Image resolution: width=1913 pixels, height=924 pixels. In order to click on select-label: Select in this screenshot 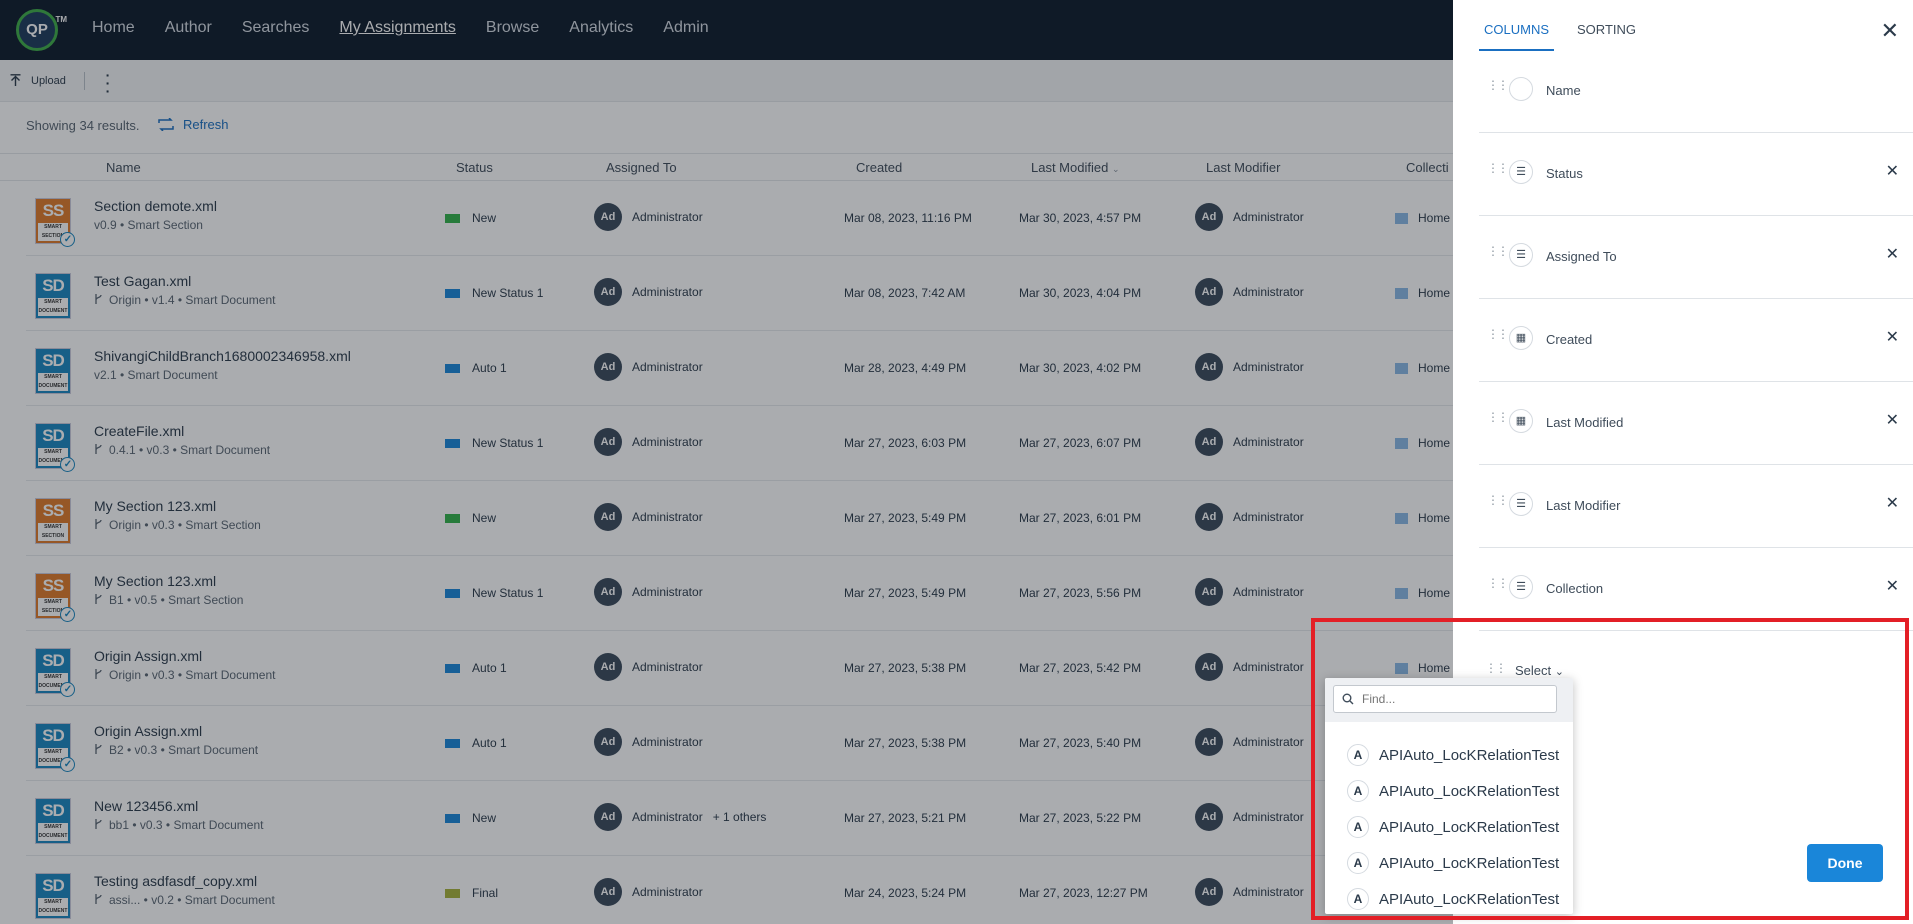, I will do `click(1533, 670)`.